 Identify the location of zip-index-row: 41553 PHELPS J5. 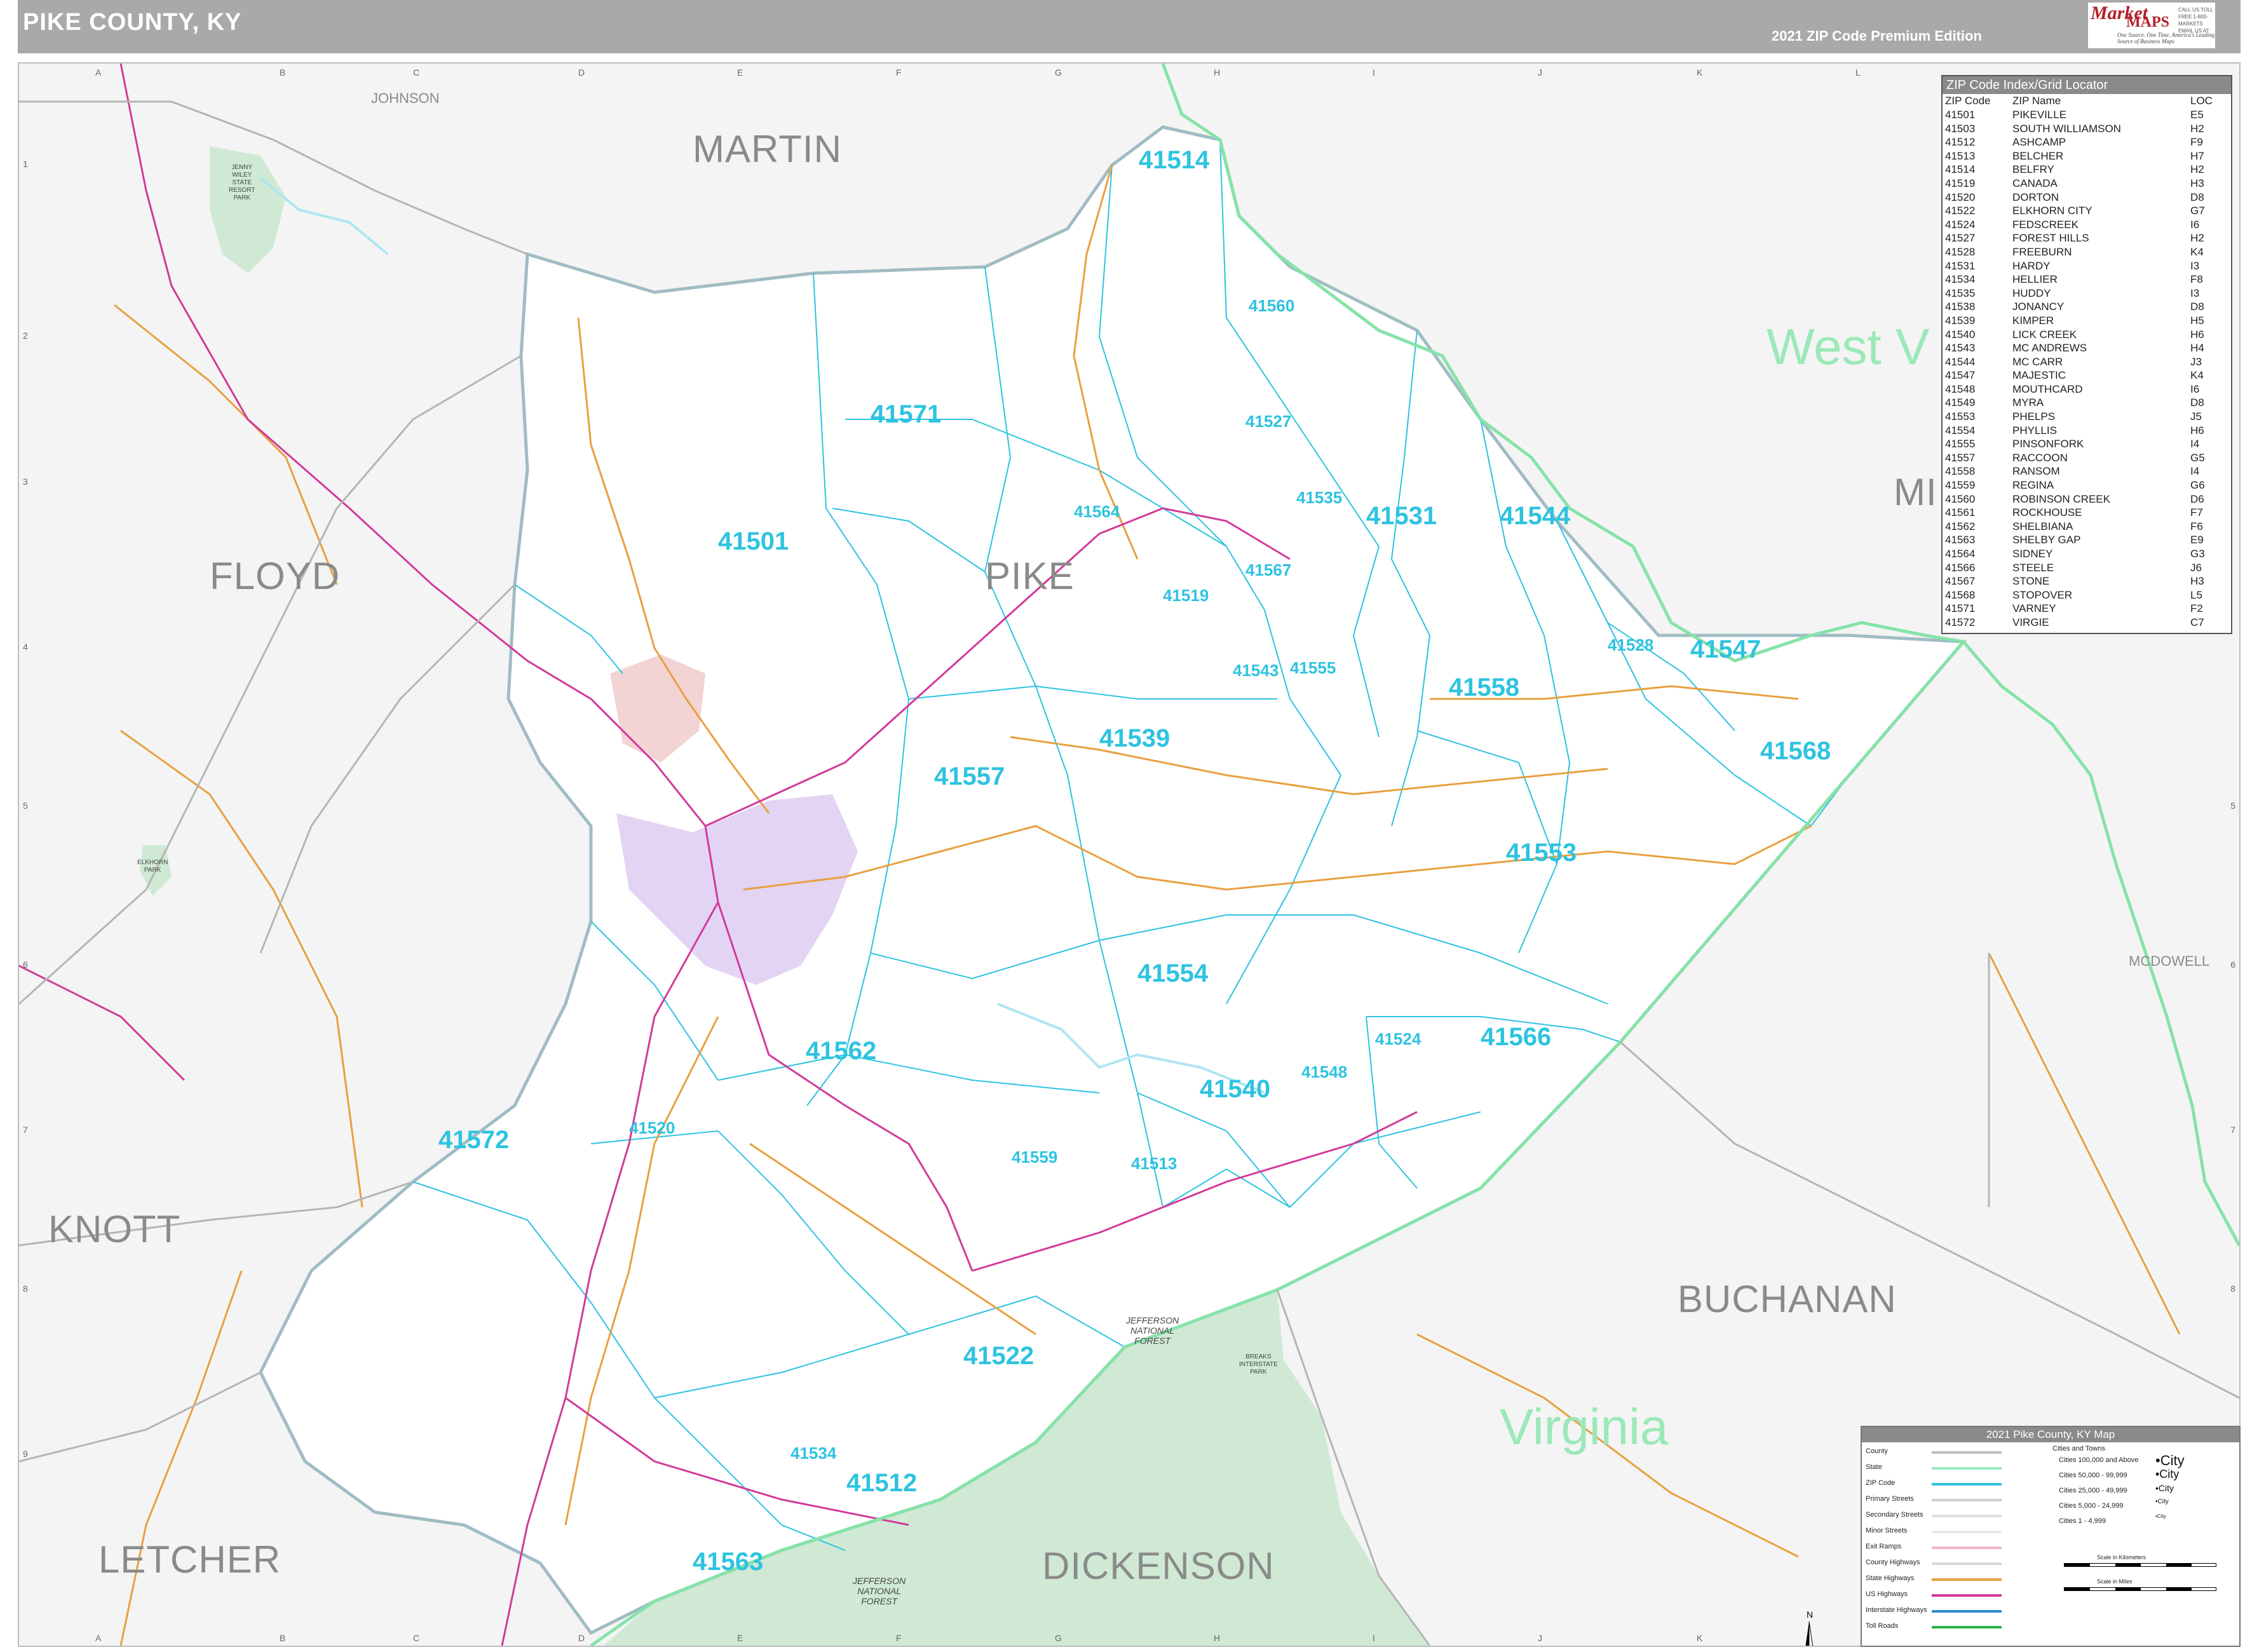
(2086, 417).